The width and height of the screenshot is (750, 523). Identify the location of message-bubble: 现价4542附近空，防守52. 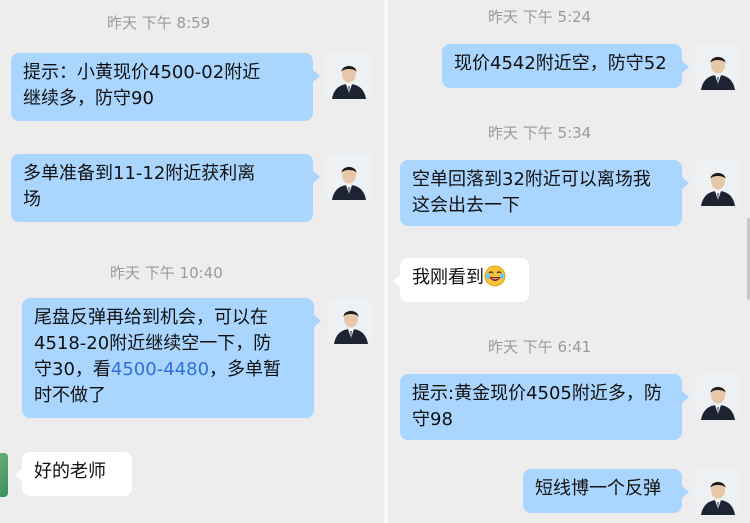
(565, 66).